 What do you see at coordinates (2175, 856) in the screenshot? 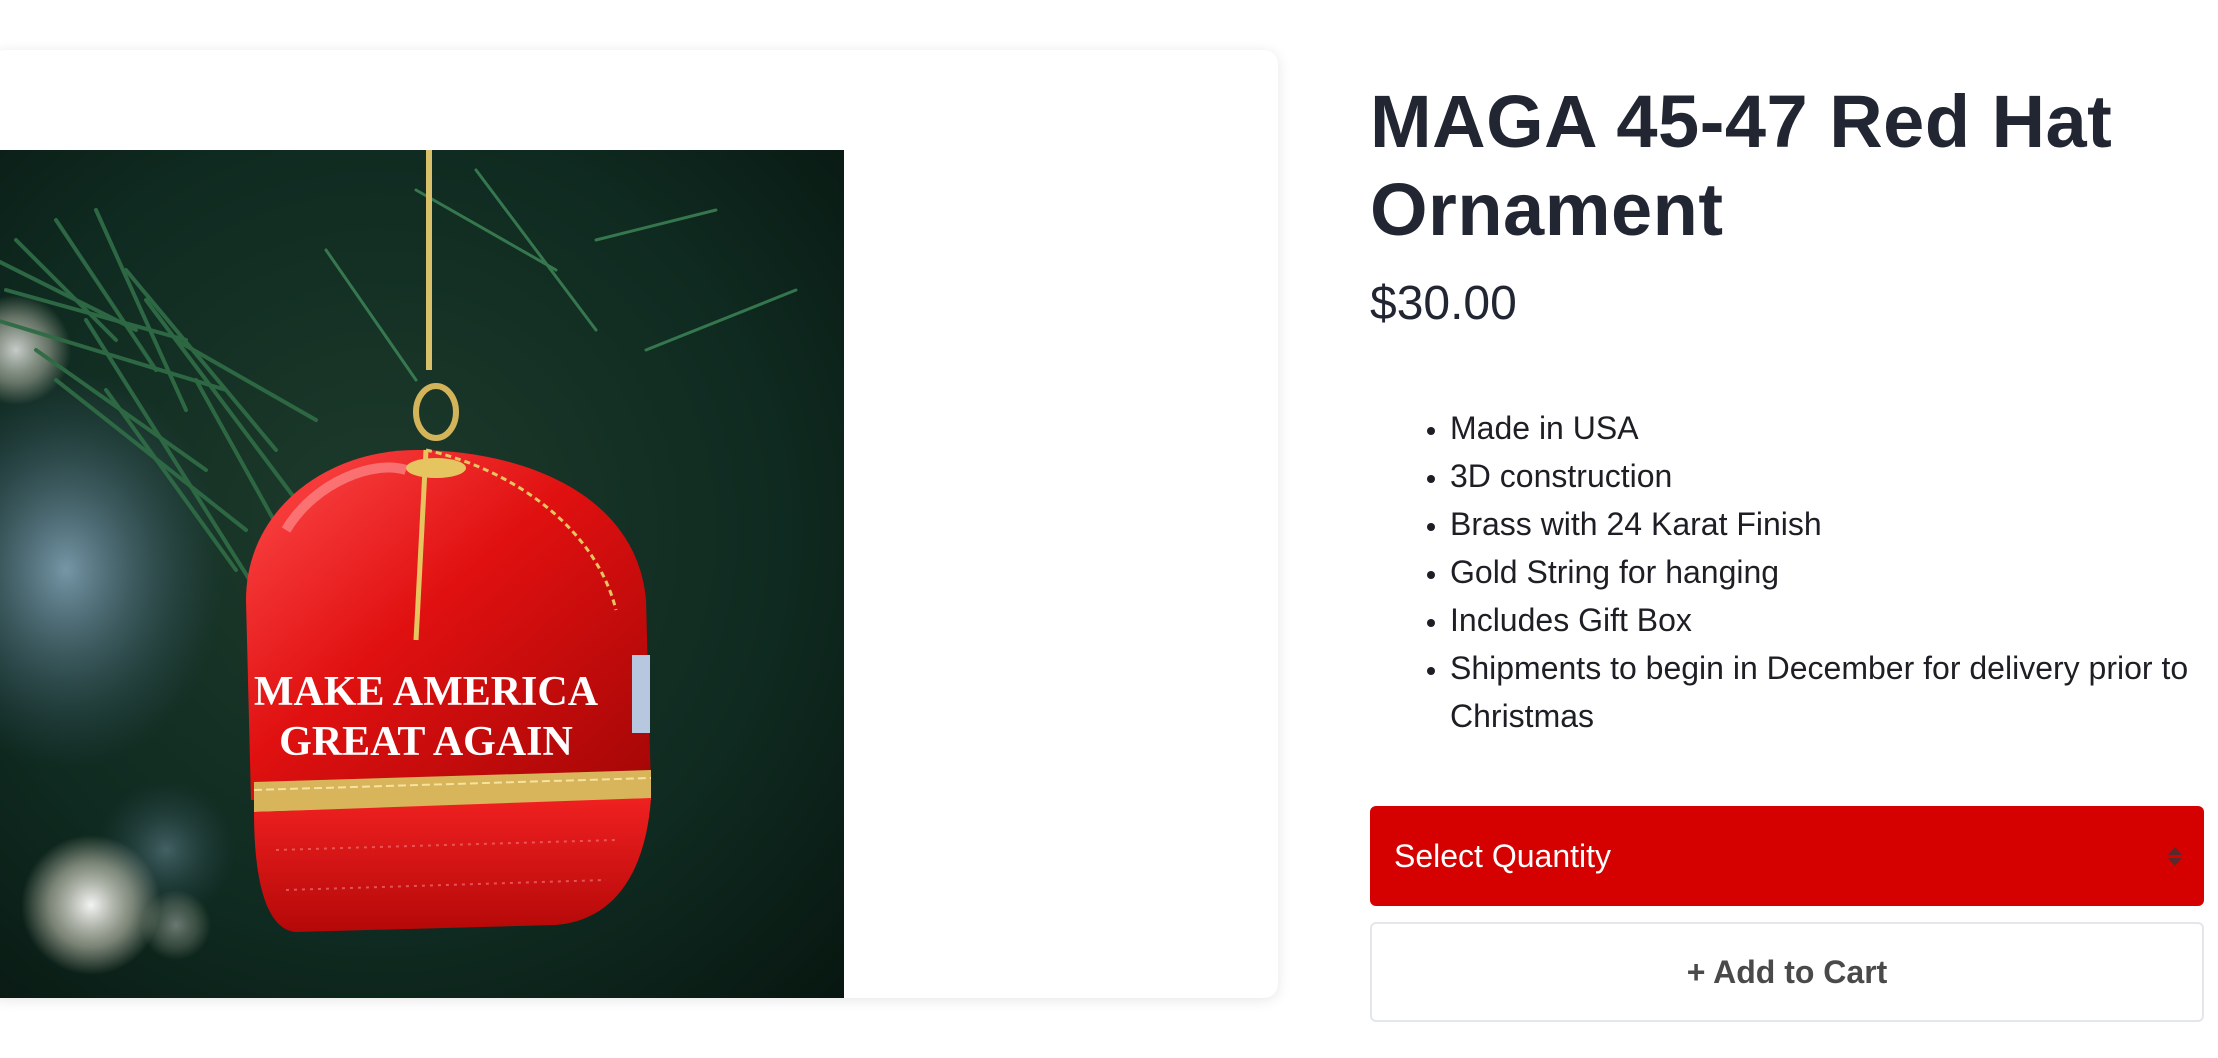
I see `updown-arrows-icon` at bounding box center [2175, 856].